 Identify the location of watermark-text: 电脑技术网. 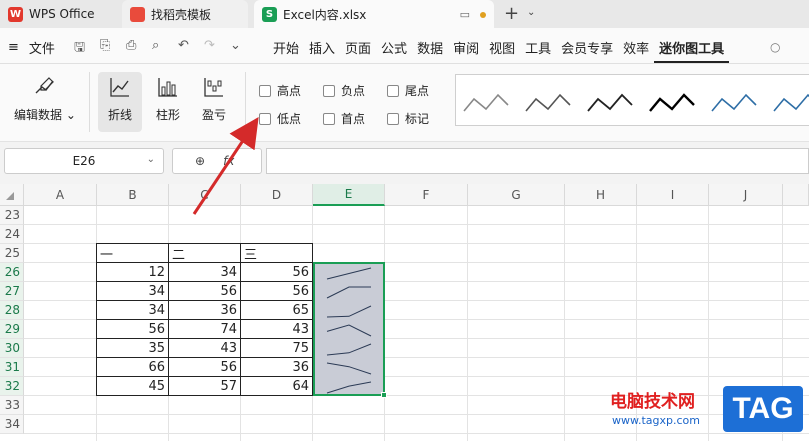
(652, 402).